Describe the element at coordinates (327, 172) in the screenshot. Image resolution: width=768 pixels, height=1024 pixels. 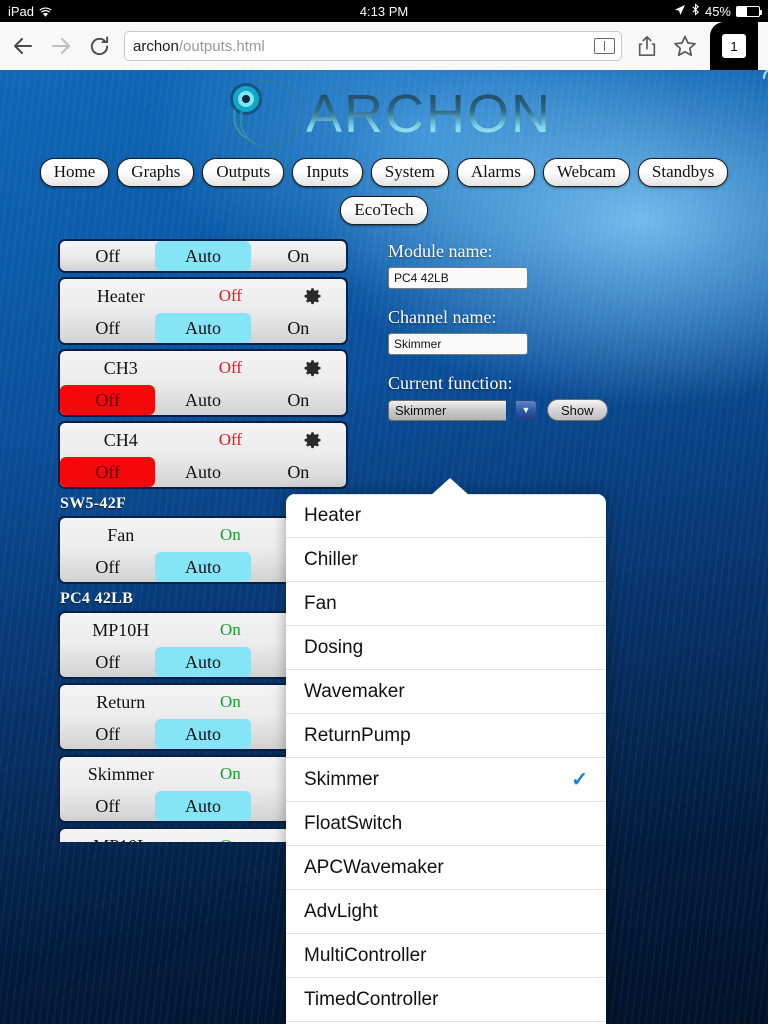
I see `nav-item-inputs: Inputs` at that location.